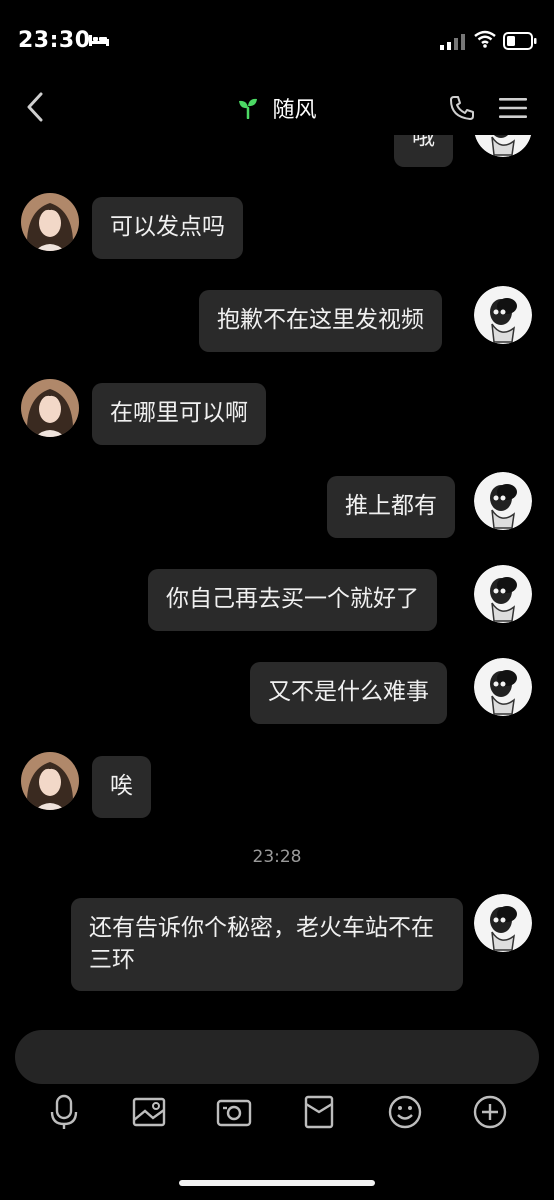  What do you see at coordinates (277, 1057) in the screenshot?
I see `message-input` at bounding box center [277, 1057].